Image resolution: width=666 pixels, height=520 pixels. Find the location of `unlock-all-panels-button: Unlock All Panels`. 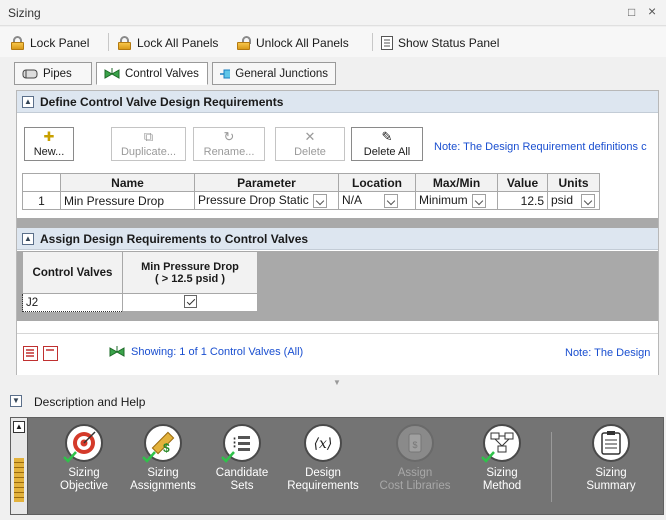

unlock-all-panels-button: Unlock All Panels is located at coordinates (292, 43).